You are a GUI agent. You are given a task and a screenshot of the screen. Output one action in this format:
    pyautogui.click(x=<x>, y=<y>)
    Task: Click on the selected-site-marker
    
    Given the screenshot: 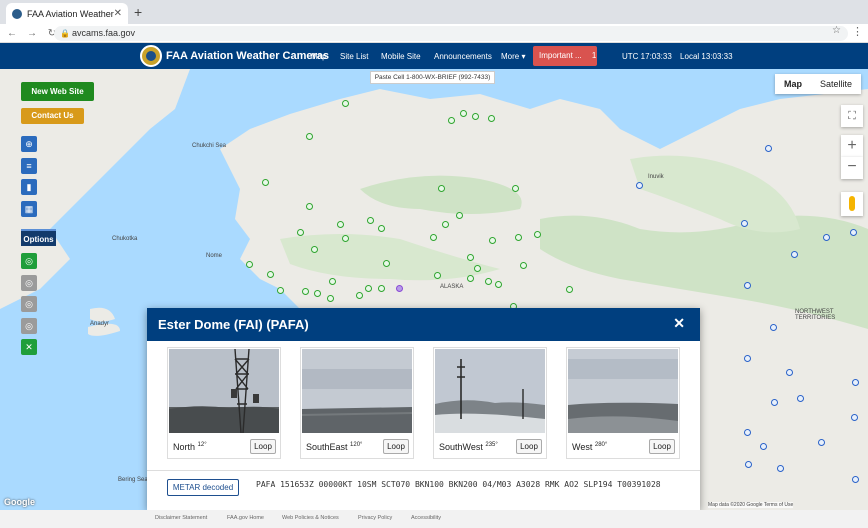 What is the action you would take?
    pyautogui.click(x=399, y=288)
    